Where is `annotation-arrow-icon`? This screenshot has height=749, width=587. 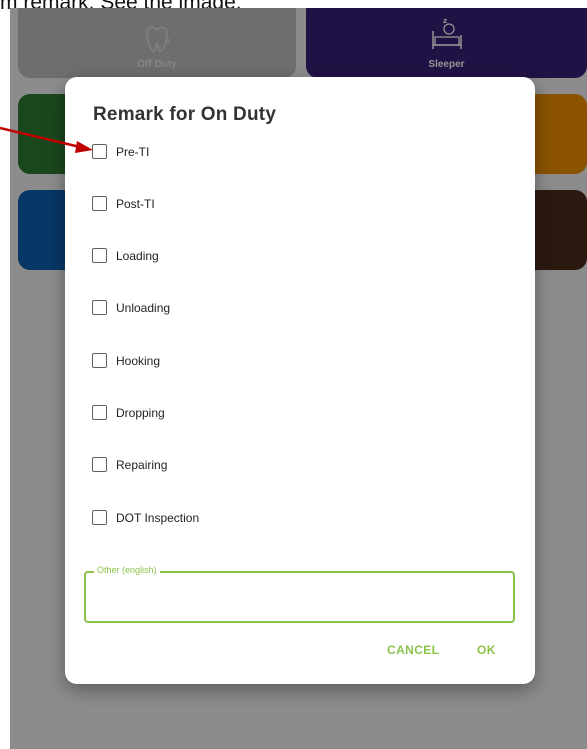
annotation-arrow-icon is located at coordinates (46, 139).